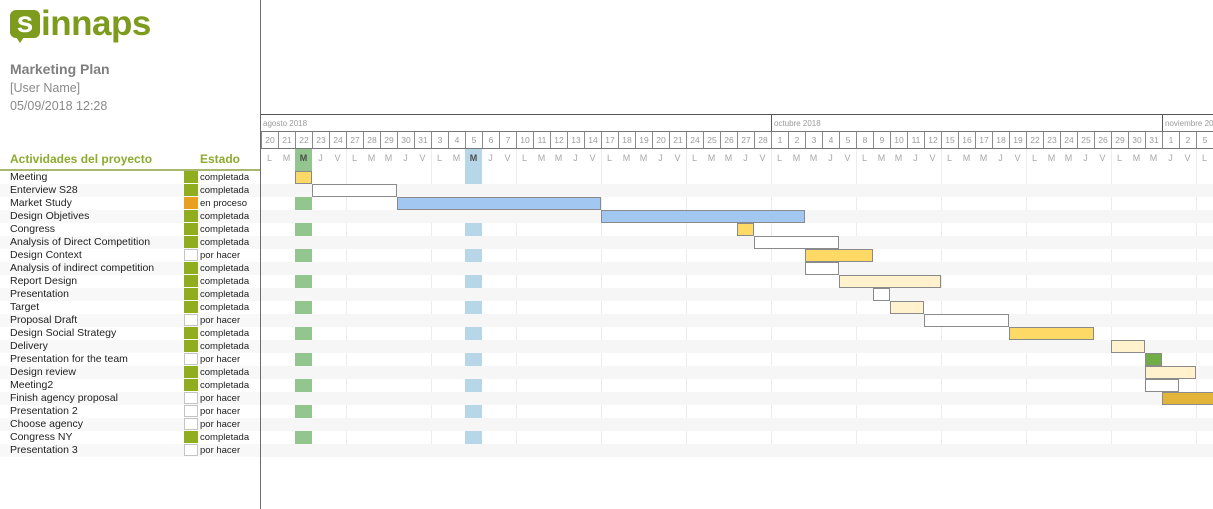 This screenshot has width=1213, height=509. What do you see at coordinates (130, 398) in the screenshot?
I see `activity-row: Finish agency proposal por hacer` at bounding box center [130, 398].